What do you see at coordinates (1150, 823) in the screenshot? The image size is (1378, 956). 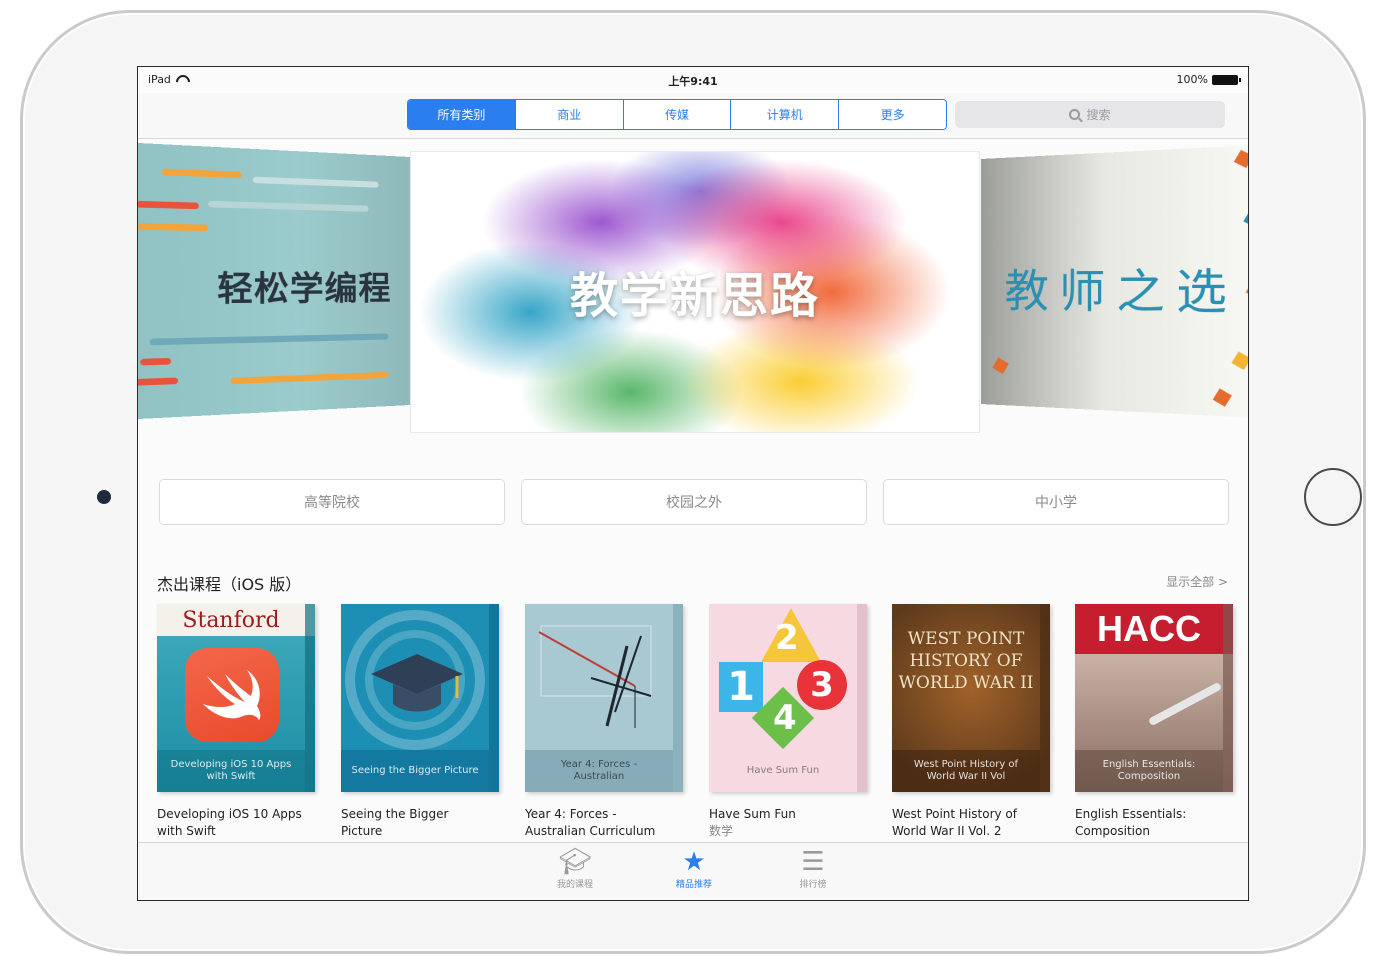 I see `book-title: English Essentials: Composition` at bounding box center [1150, 823].